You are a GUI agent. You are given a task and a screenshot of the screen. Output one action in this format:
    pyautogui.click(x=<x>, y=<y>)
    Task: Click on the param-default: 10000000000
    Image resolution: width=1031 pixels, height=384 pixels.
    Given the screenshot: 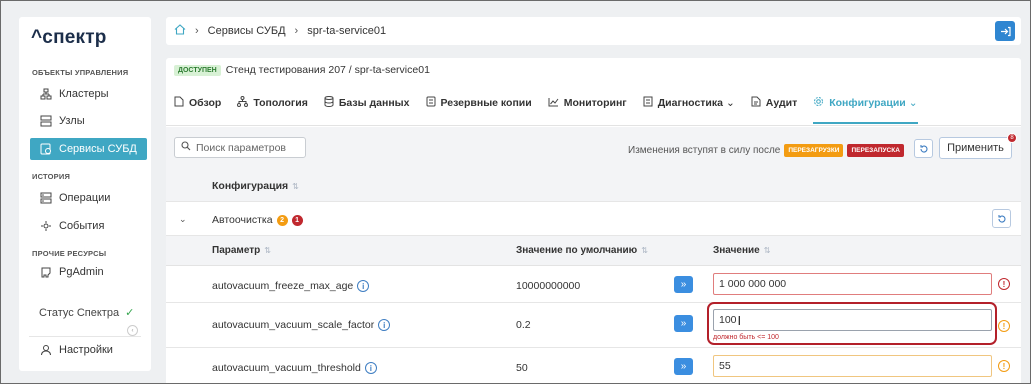 What is the action you would take?
    pyautogui.click(x=548, y=286)
    